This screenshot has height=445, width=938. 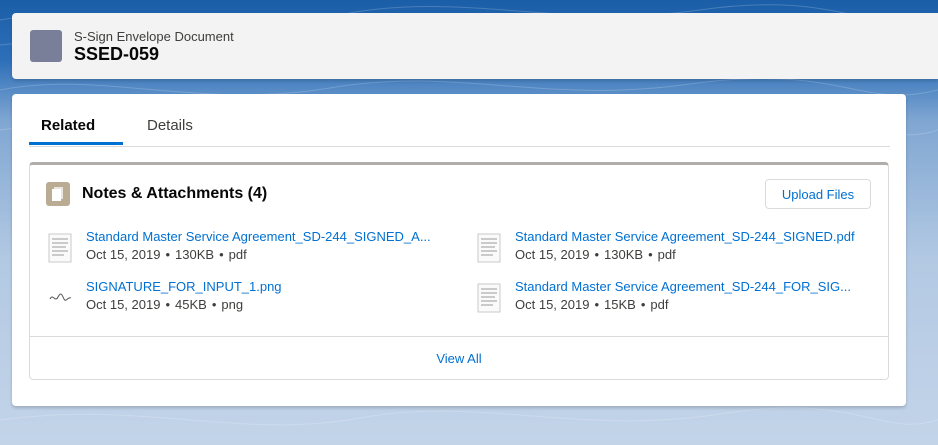 What do you see at coordinates (818, 194) in the screenshot?
I see `upload-files-button: Upload Files` at bounding box center [818, 194].